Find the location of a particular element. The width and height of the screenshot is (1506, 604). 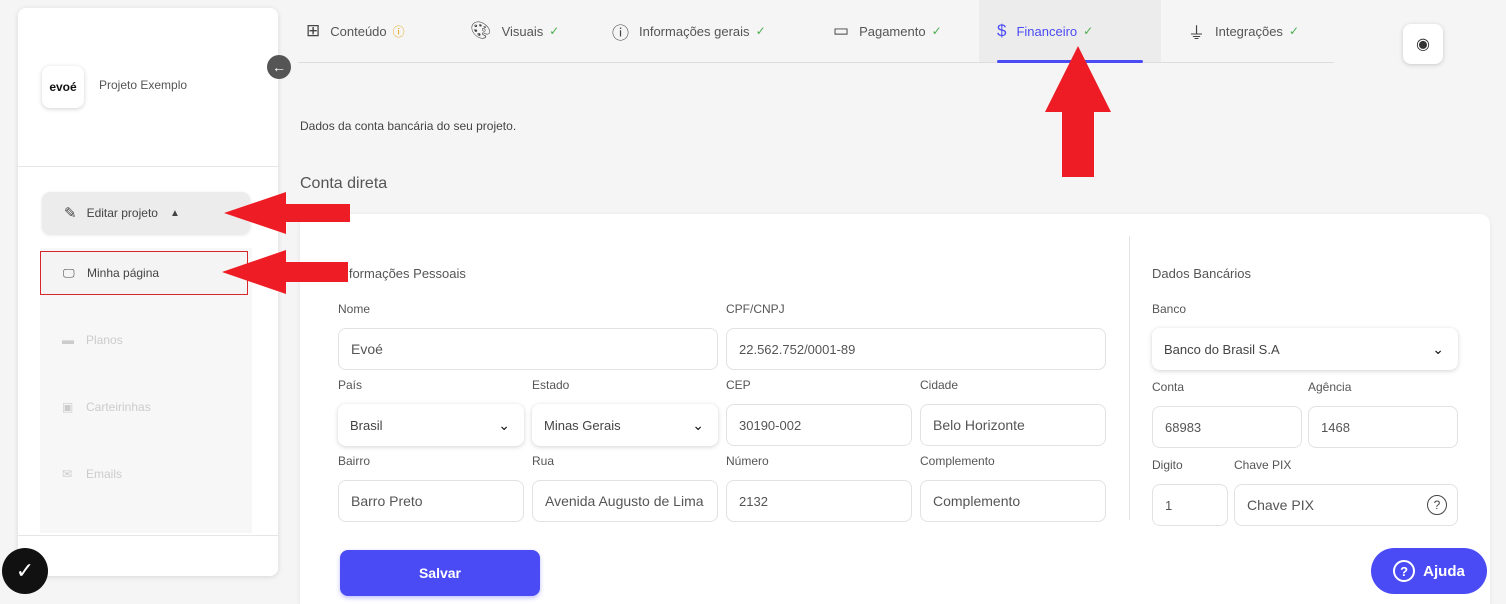

complemento-input: Complemento is located at coordinates (1013, 501).